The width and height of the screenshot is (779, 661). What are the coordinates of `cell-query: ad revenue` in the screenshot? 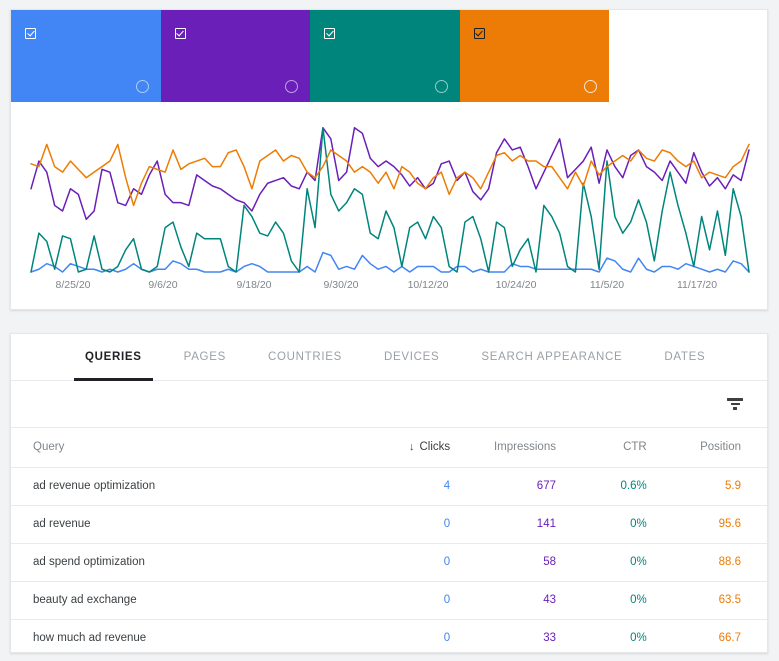 It's located at (62, 524).